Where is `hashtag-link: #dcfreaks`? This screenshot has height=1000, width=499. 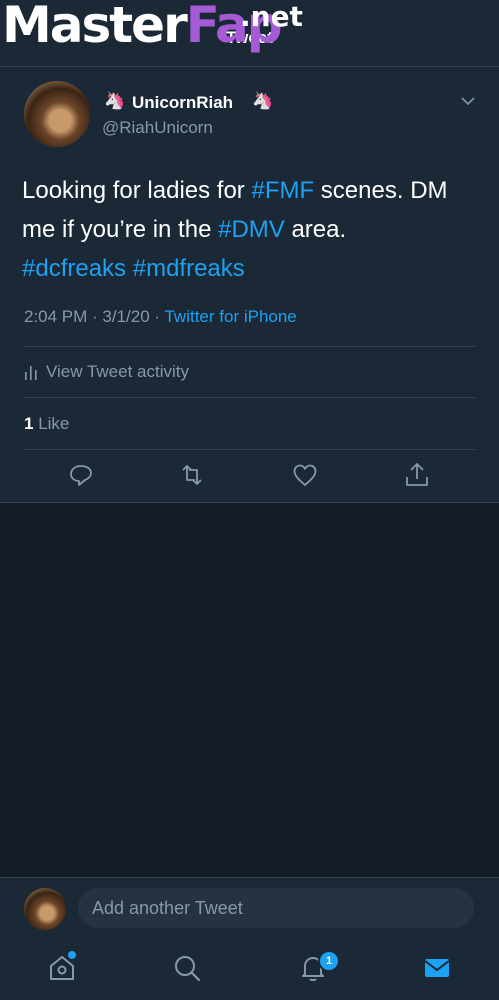 hashtag-link: #dcfreaks is located at coordinates (74, 268).